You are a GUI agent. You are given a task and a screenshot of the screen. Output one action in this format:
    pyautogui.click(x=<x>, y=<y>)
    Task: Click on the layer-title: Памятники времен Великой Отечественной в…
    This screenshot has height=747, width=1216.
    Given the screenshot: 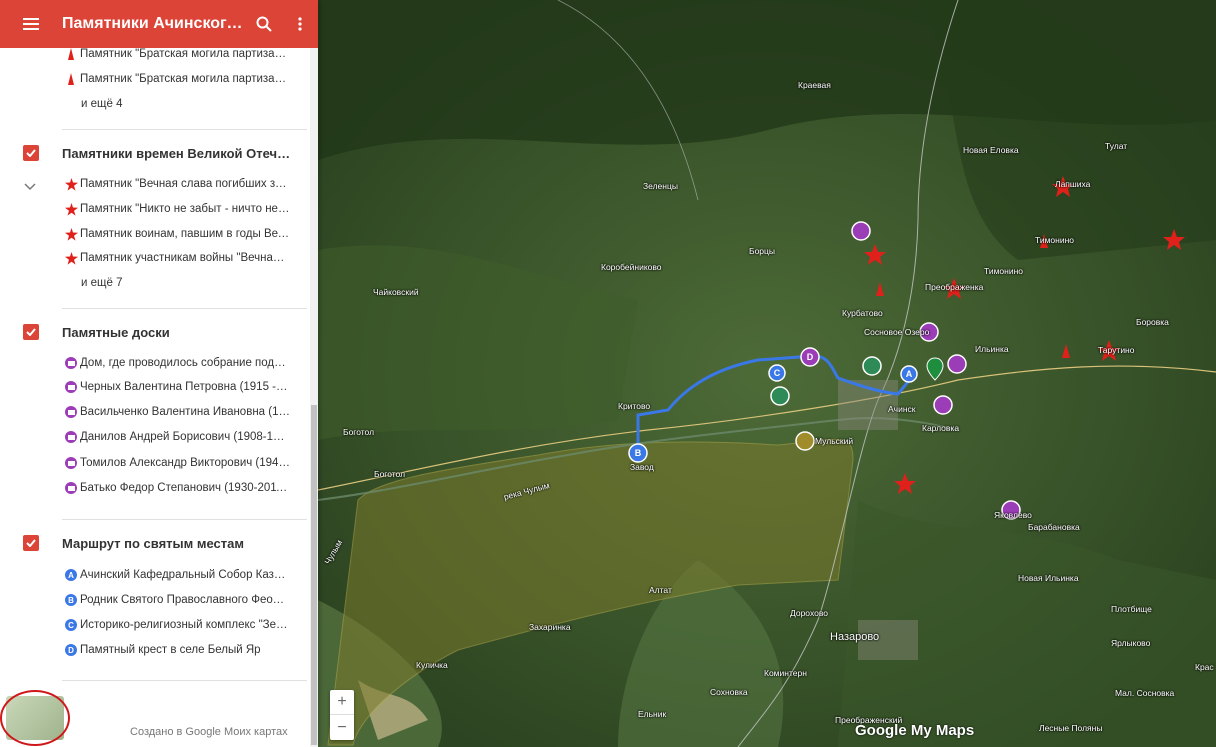 What is the action you would take?
    pyautogui.click(x=177, y=153)
    